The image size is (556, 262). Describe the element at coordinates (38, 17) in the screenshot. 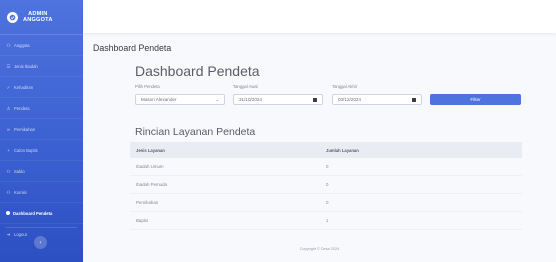

I see `brand-title: ADMIN ANGGOTA` at that location.